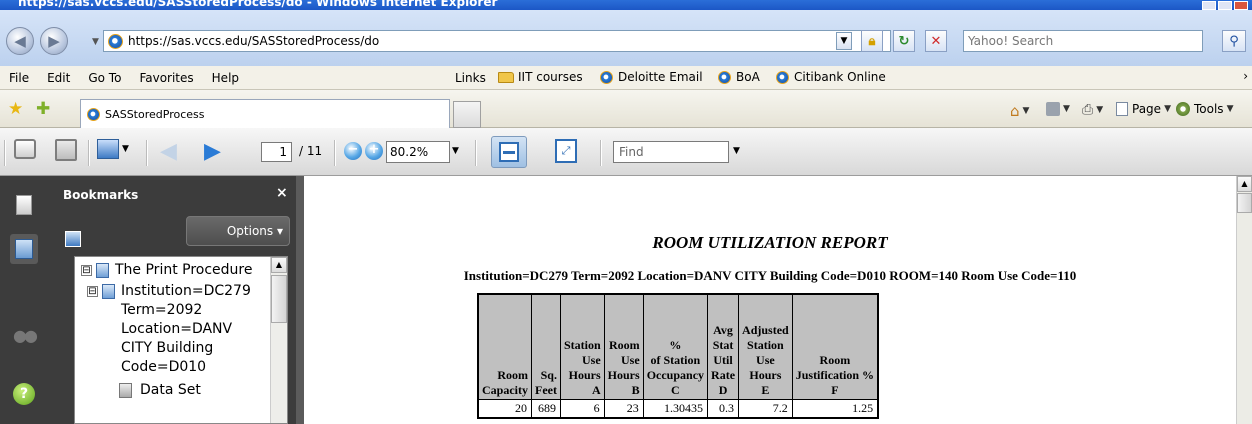 The height and width of the screenshot is (424, 1252). What do you see at coordinates (671, 152) in the screenshot?
I see `find-input: Find` at bounding box center [671, 152].